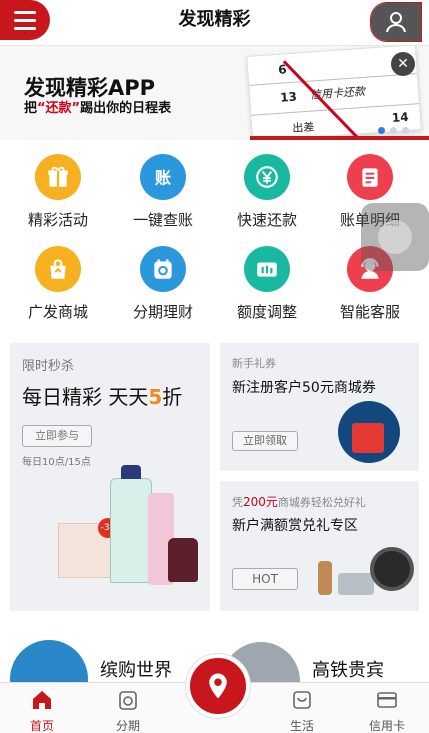 The height and width of the screenshot is (733, 429). I want to click on promo-tag-amount: 200元, so click(260, 502).